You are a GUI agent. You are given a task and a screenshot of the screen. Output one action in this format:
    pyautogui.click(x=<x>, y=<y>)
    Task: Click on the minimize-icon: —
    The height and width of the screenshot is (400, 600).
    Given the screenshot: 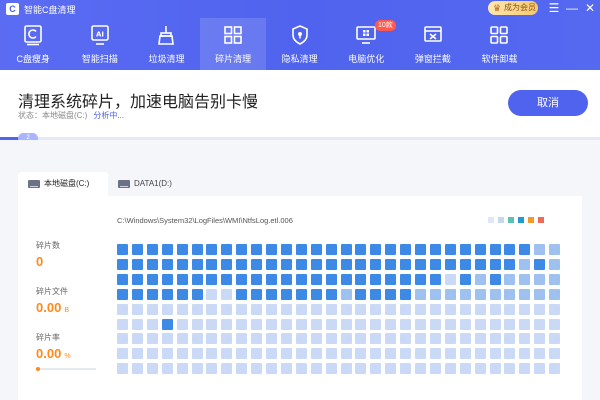 What is the action you would take?
    pyautogui.click(x=572, y=8)
    